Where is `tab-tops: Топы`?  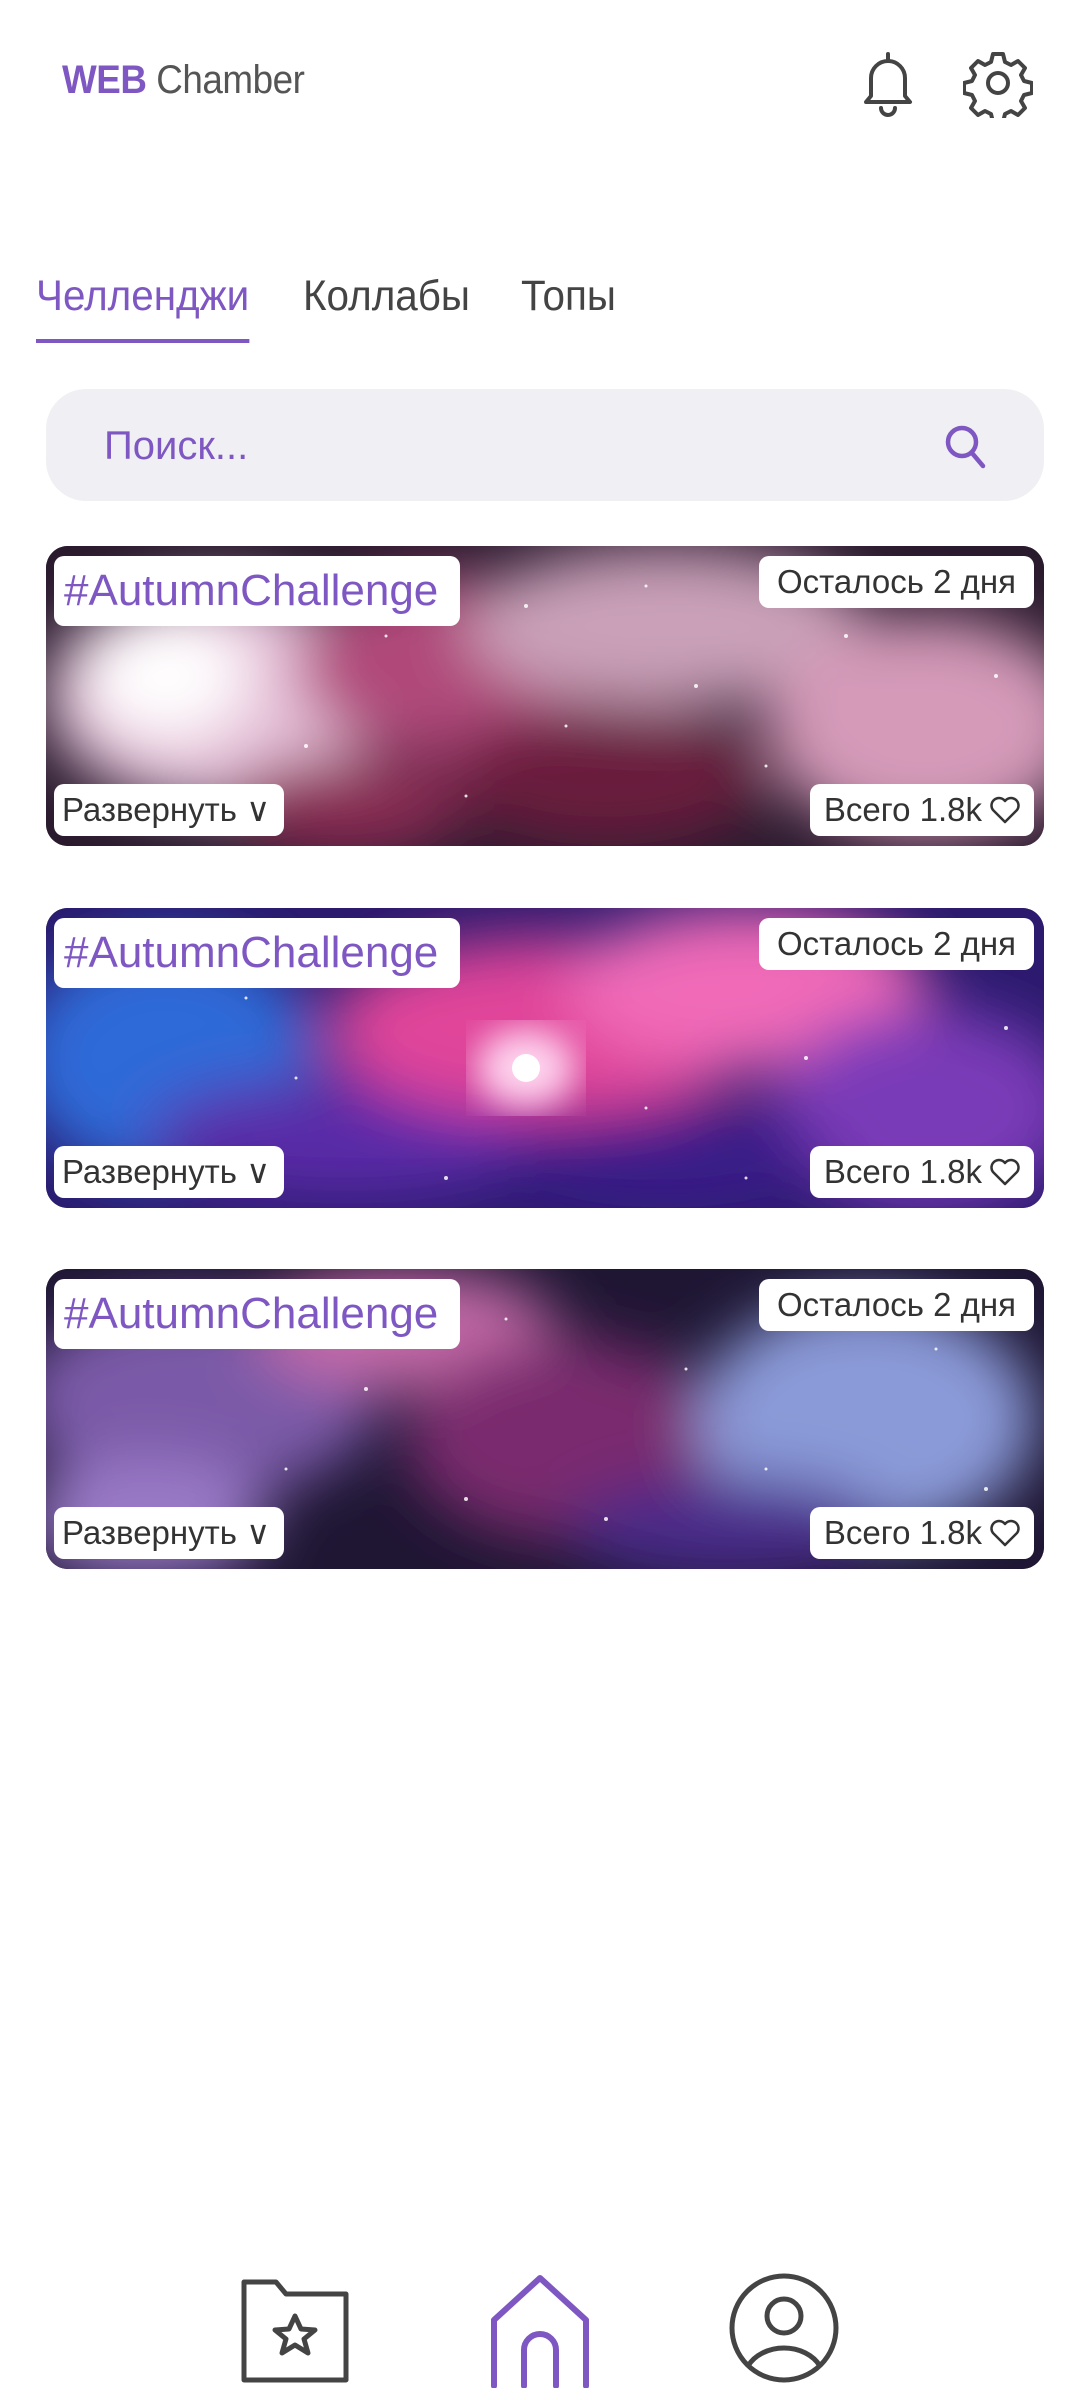
tab-tops: Топы is located at coordinates (568, 307).